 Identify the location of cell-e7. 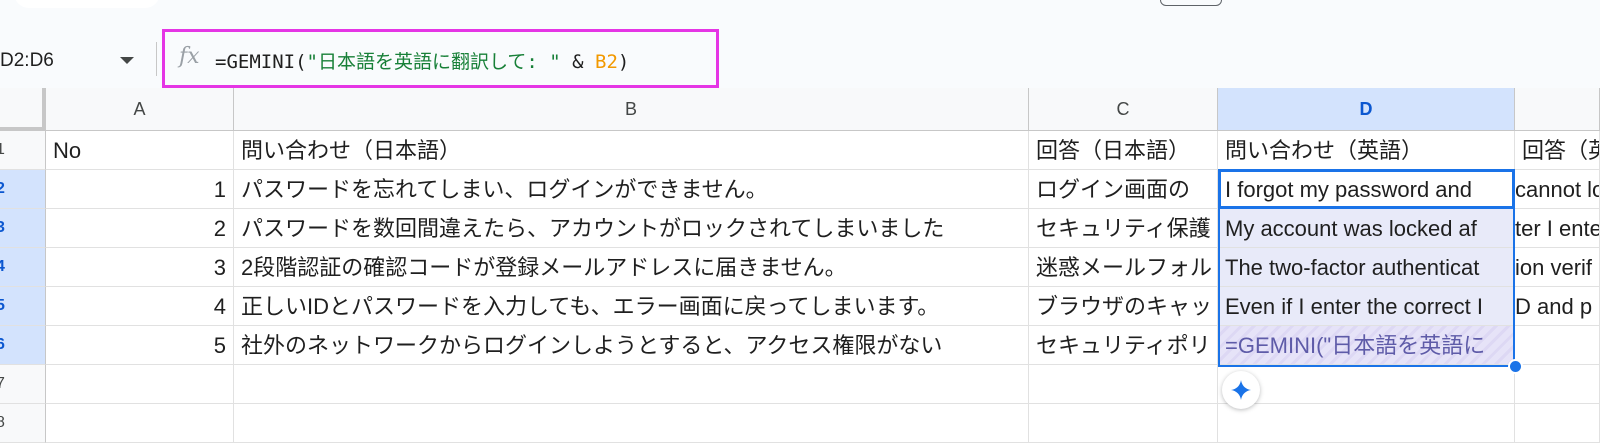
(1557, 384).